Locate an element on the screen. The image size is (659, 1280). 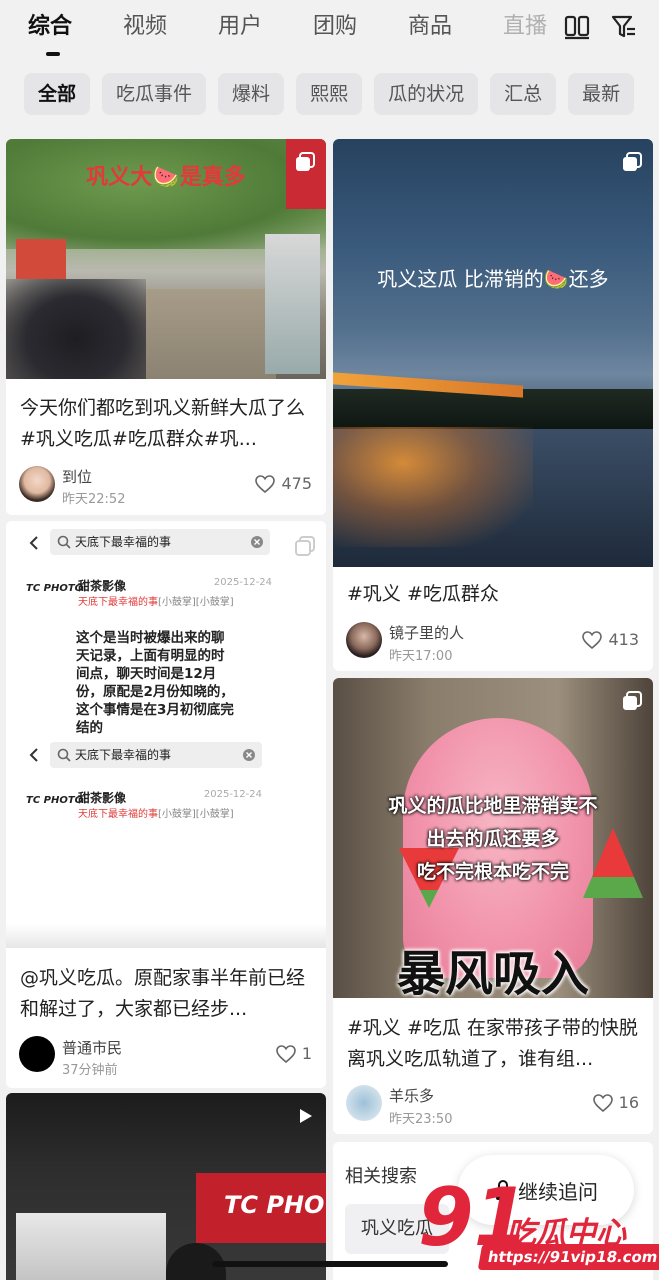
post-time: 昨天17:00 is located at coordinates (421, 656).